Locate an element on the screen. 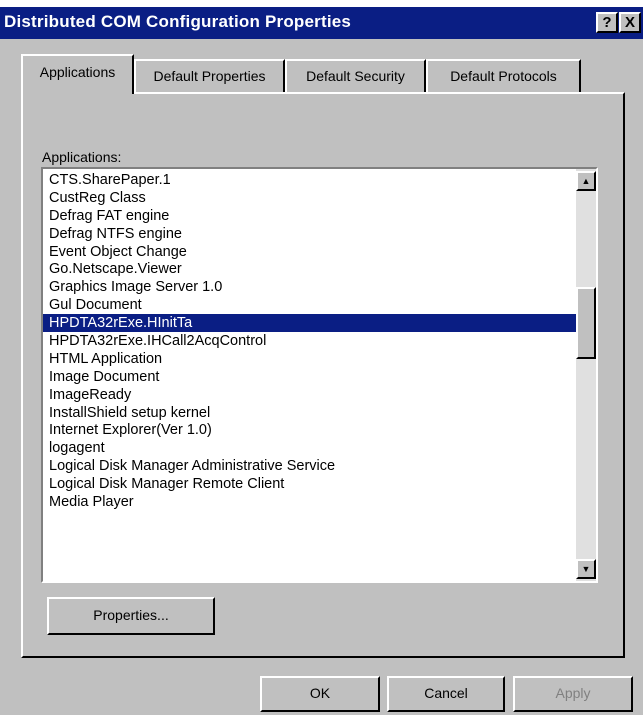  close-icon: X is located at coordinates (629, 22).